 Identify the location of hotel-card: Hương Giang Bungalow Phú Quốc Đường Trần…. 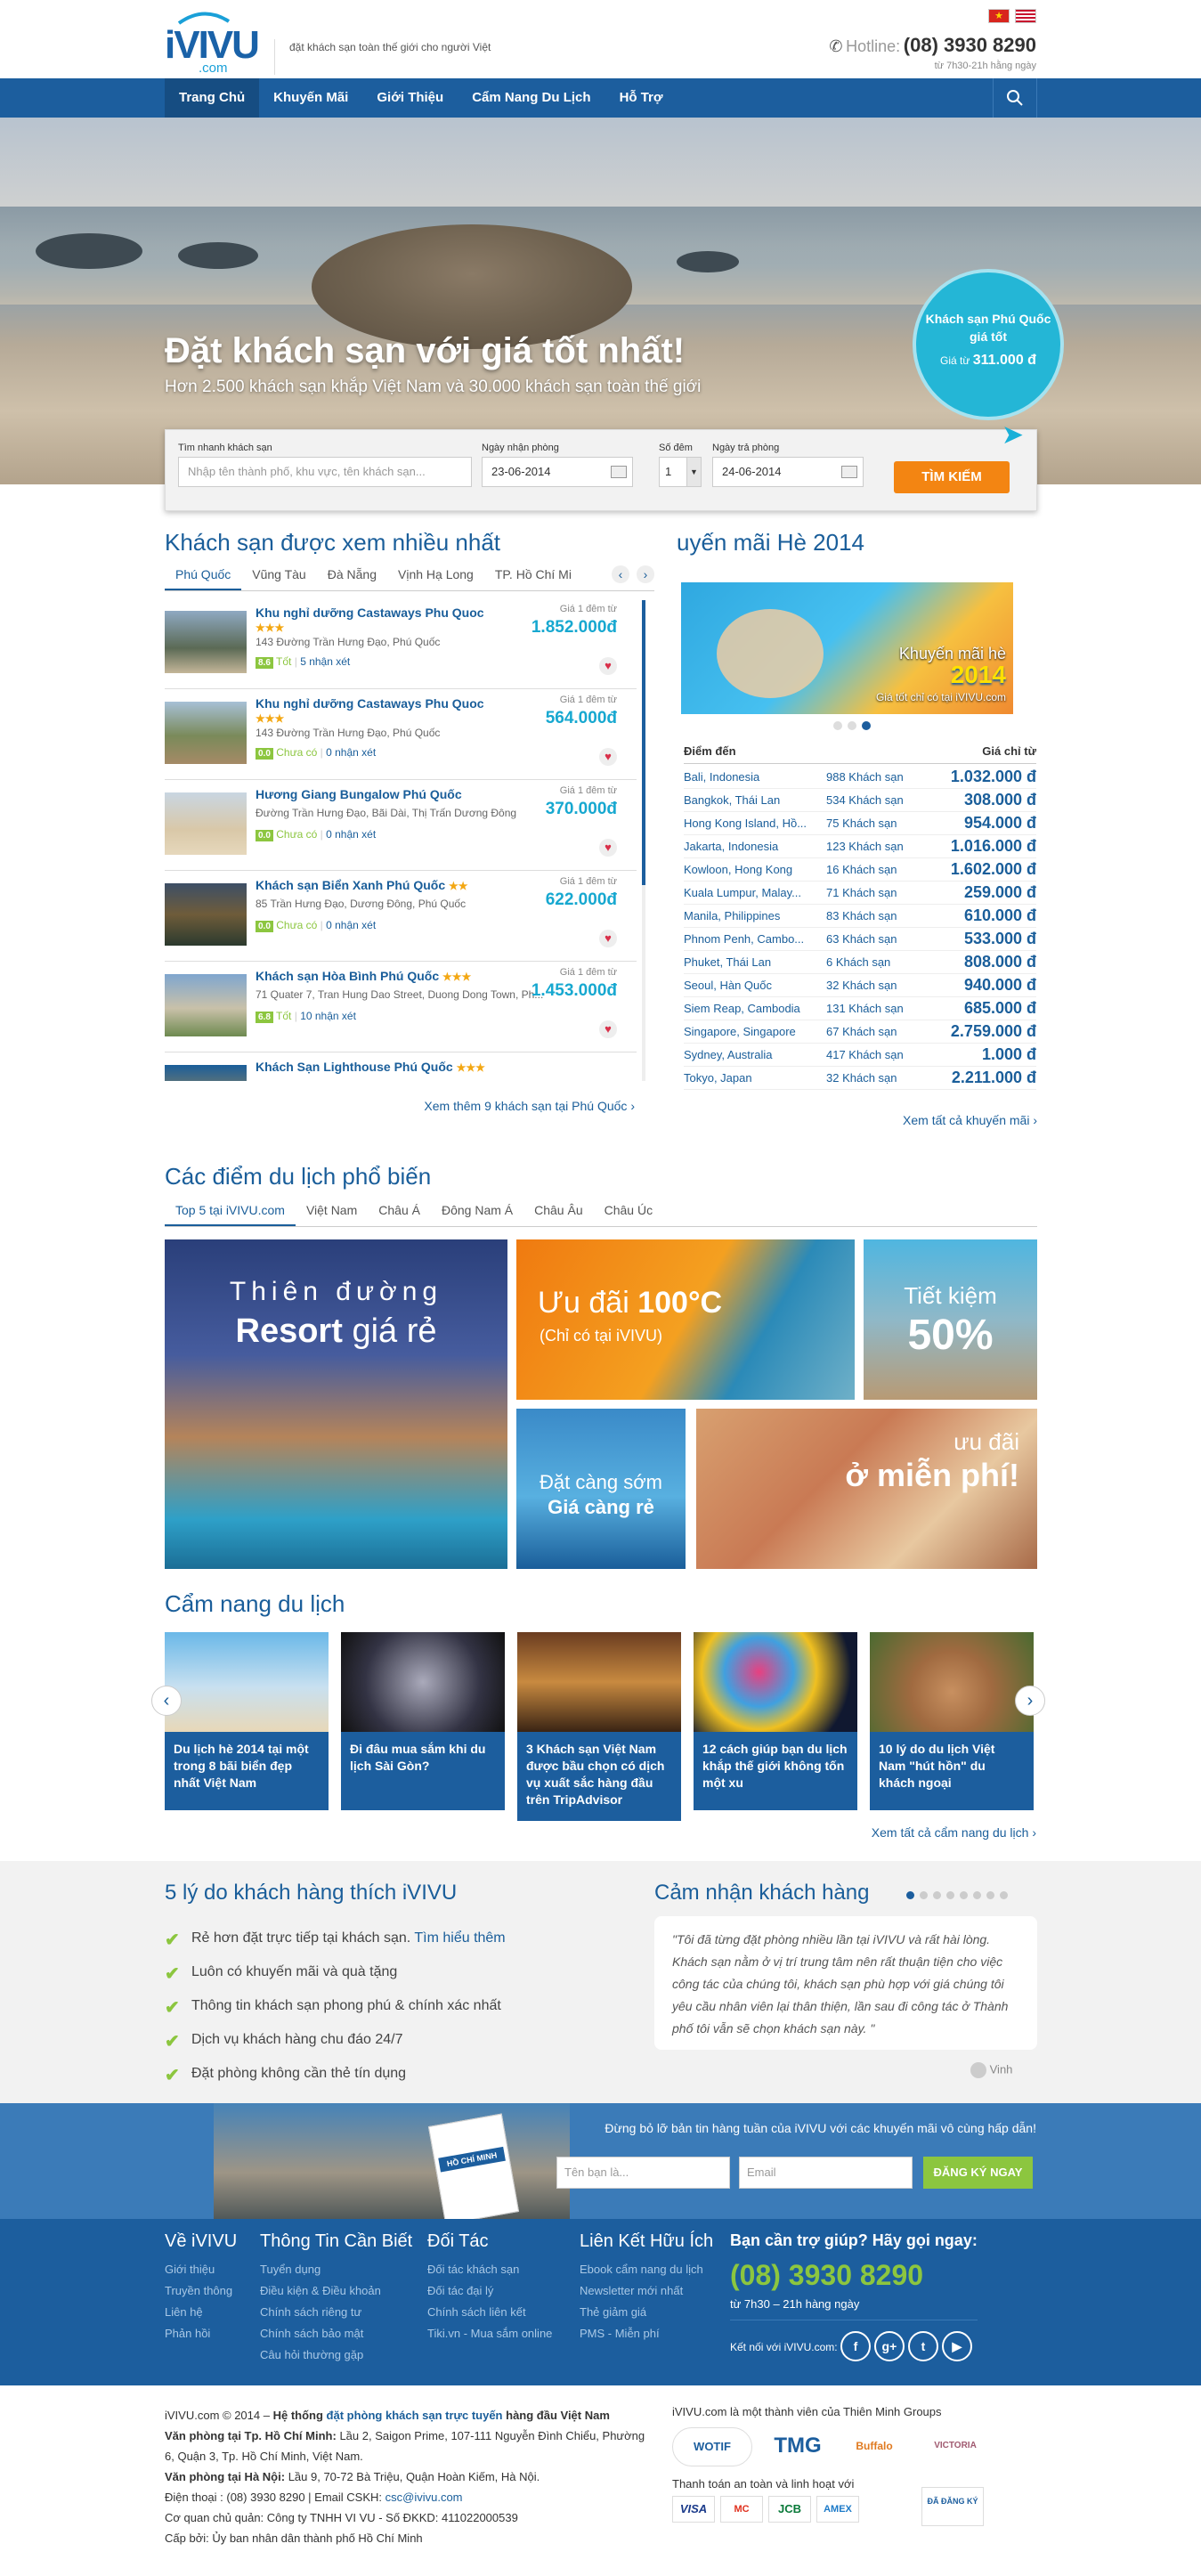
(401, 826).